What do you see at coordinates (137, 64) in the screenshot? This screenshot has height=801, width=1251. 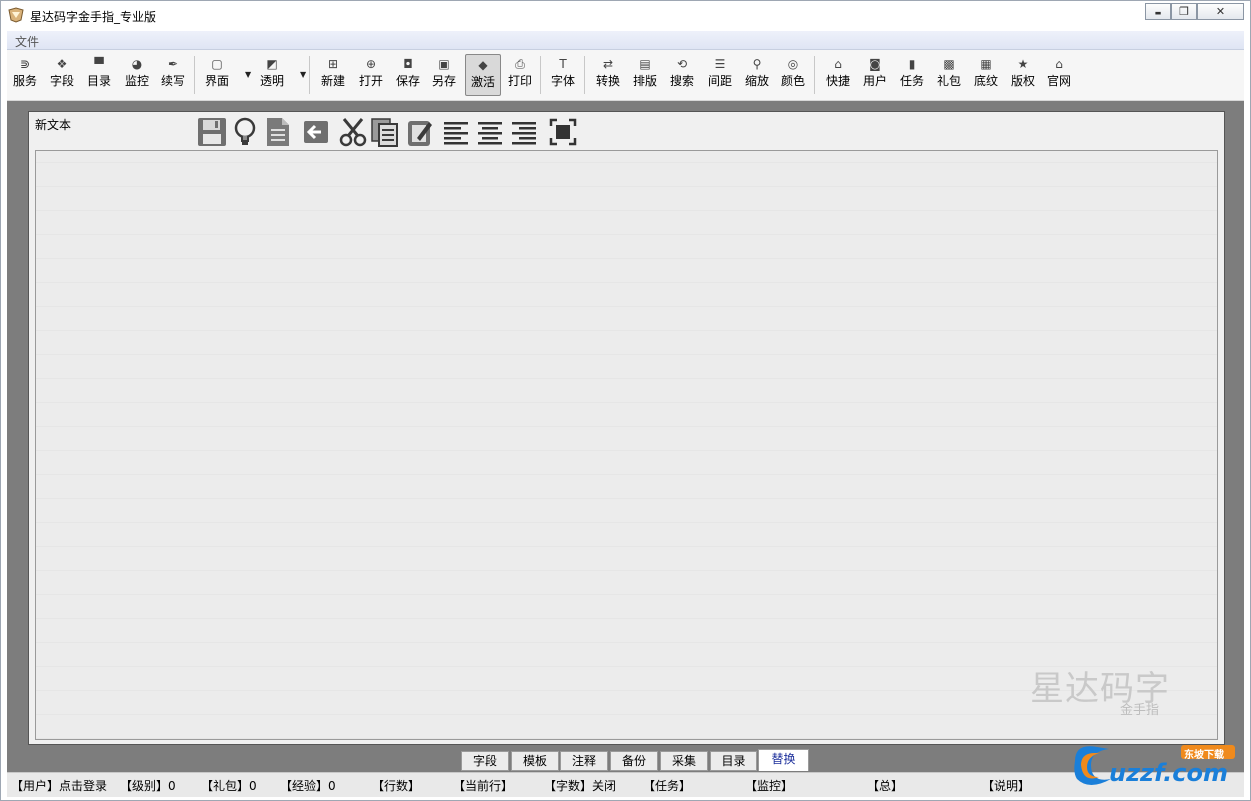 I see `eye-icon: ◕` at bounding box center [137, 64].